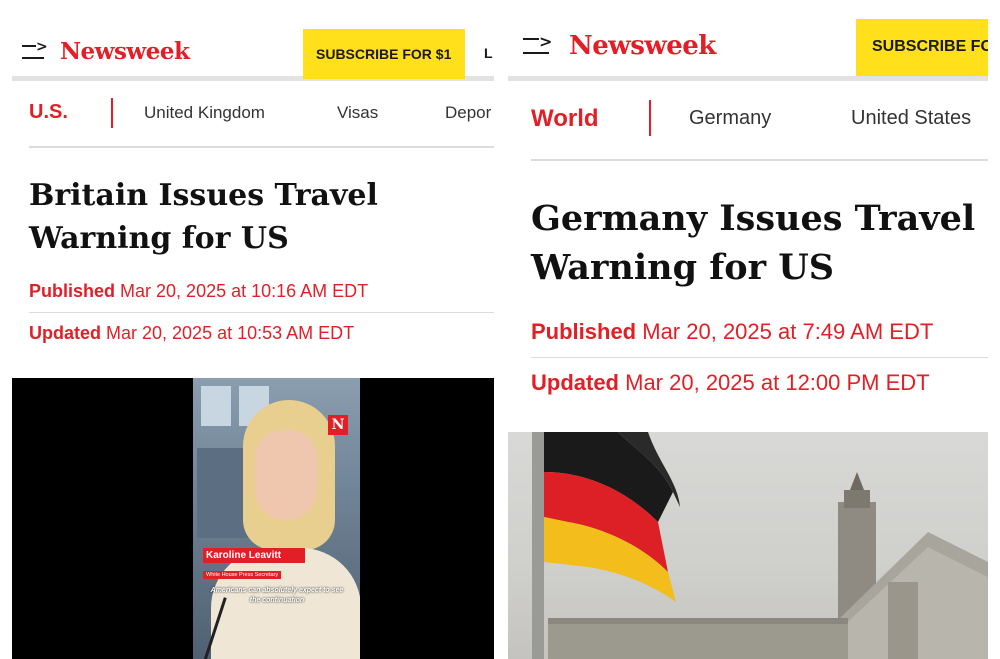 This screenshot has height=659, width=1000. I want to click on speaker-face, so click(286, 475).